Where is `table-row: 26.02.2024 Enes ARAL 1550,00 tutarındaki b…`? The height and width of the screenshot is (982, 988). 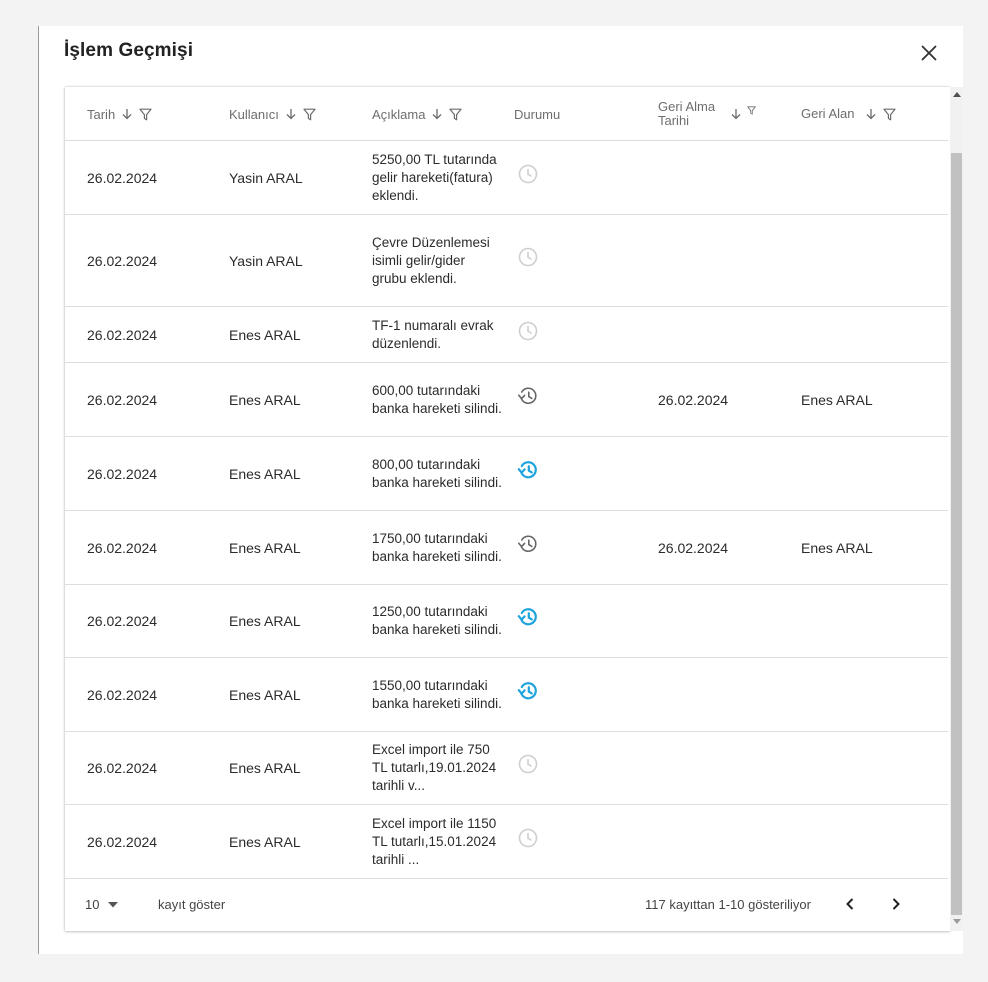
table-row: 26.02.2024 Enes ARAL 1550,00 tutarındaki b… is located at coordinates (506, 695).